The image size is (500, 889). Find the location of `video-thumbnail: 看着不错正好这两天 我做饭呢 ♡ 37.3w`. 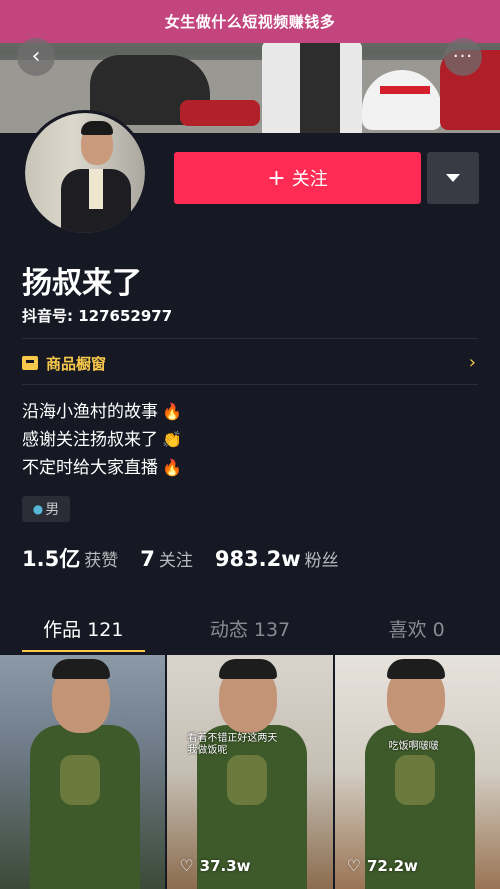

video-thumbnail: 看着不错正好这两天 我做饭呢 ♡ 37.3w is located at coordinates (250, 772).